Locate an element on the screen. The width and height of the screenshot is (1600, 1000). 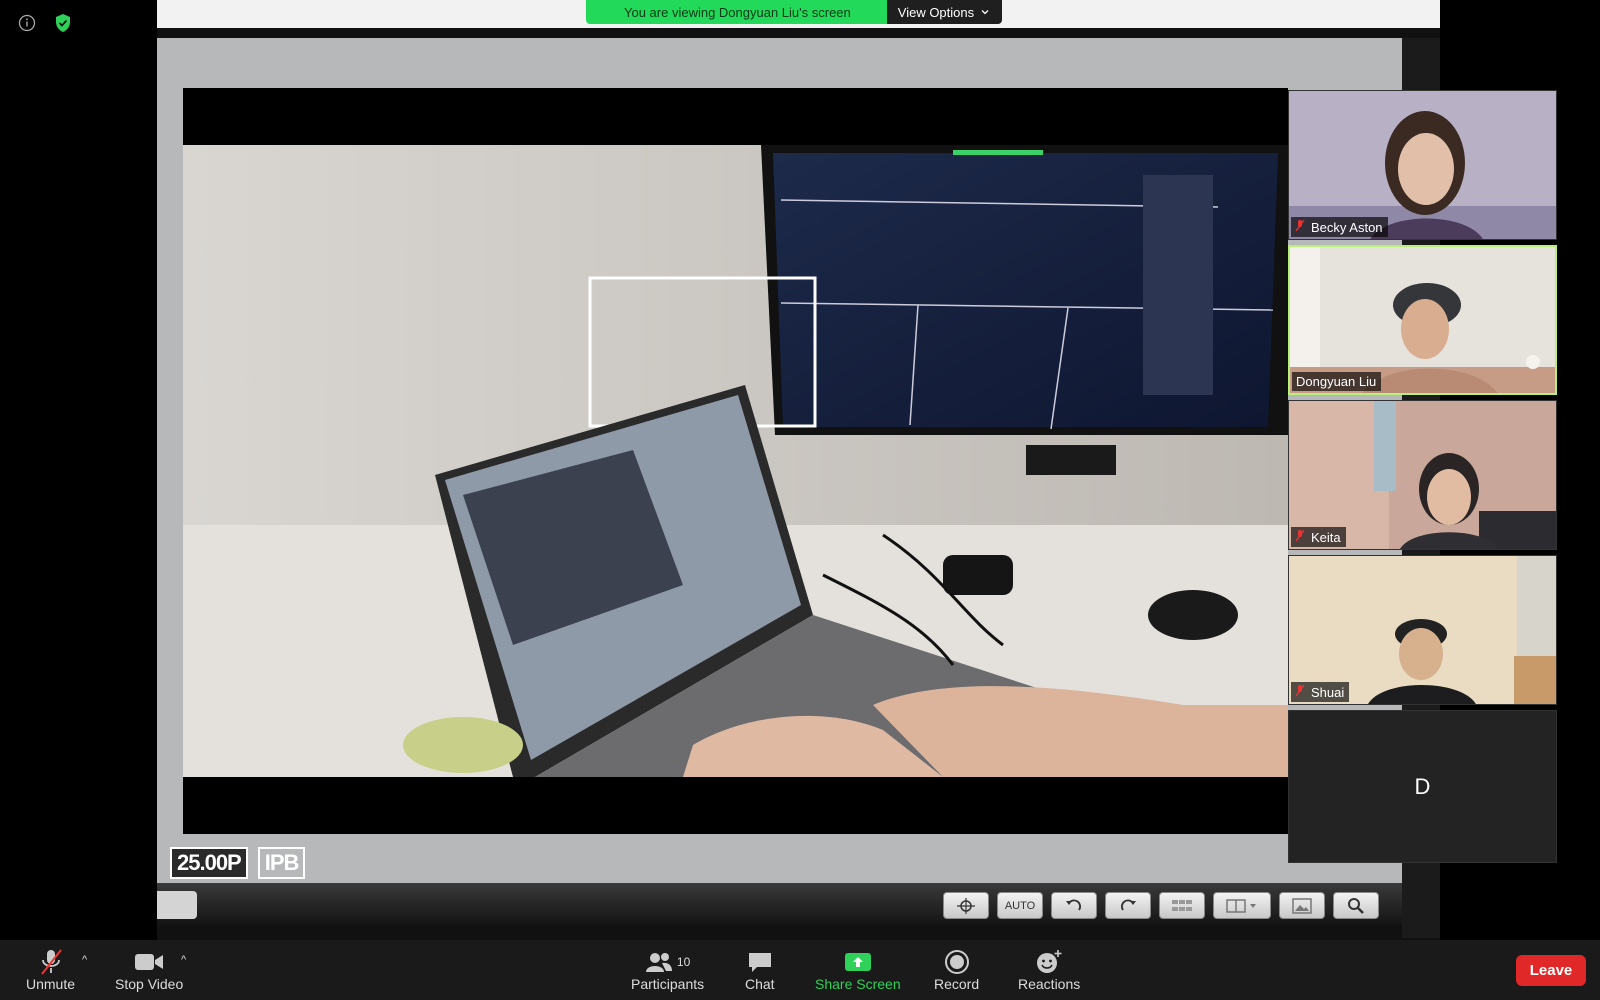
viewing-banner-text: You are viewing Dongyuan Liu's screen is located at coordinates (736, 12).